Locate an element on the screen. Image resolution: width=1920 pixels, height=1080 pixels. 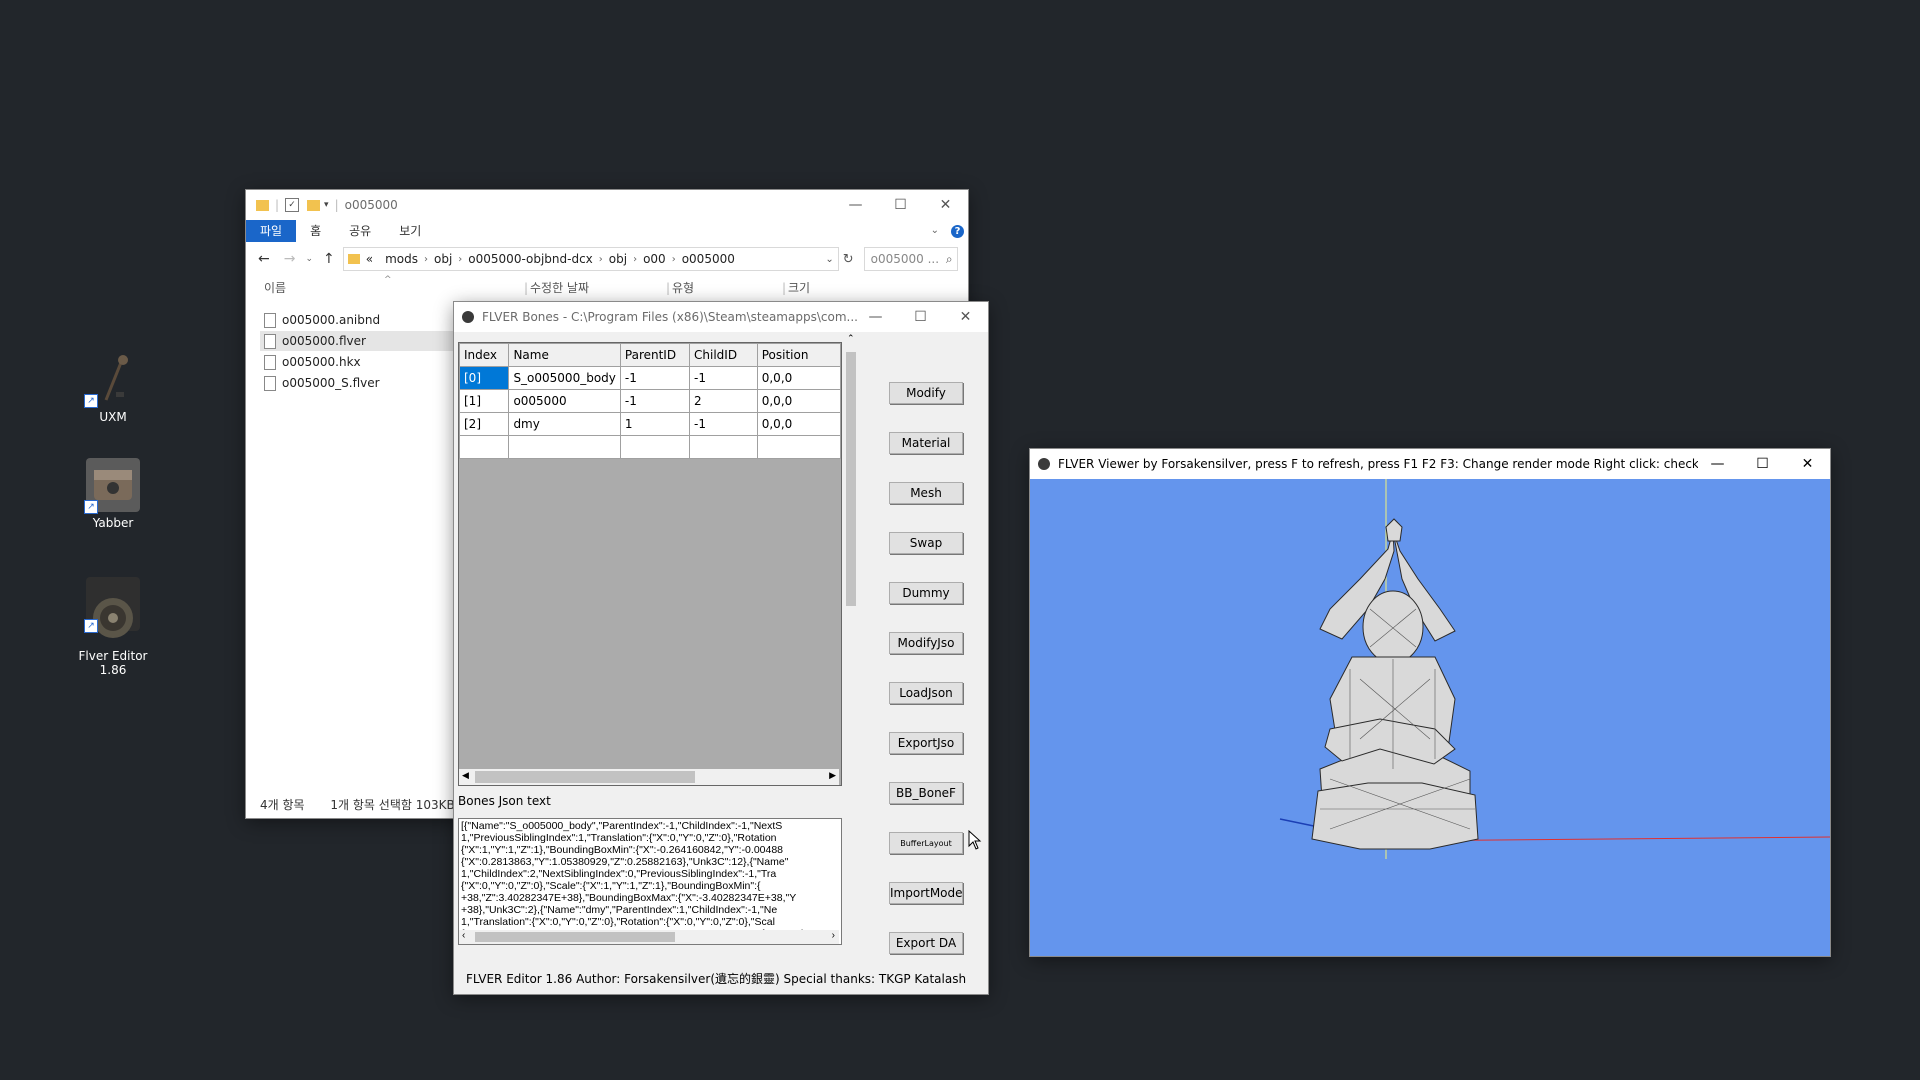
column-header-size: 크기 is located at coordinates (796, 288).